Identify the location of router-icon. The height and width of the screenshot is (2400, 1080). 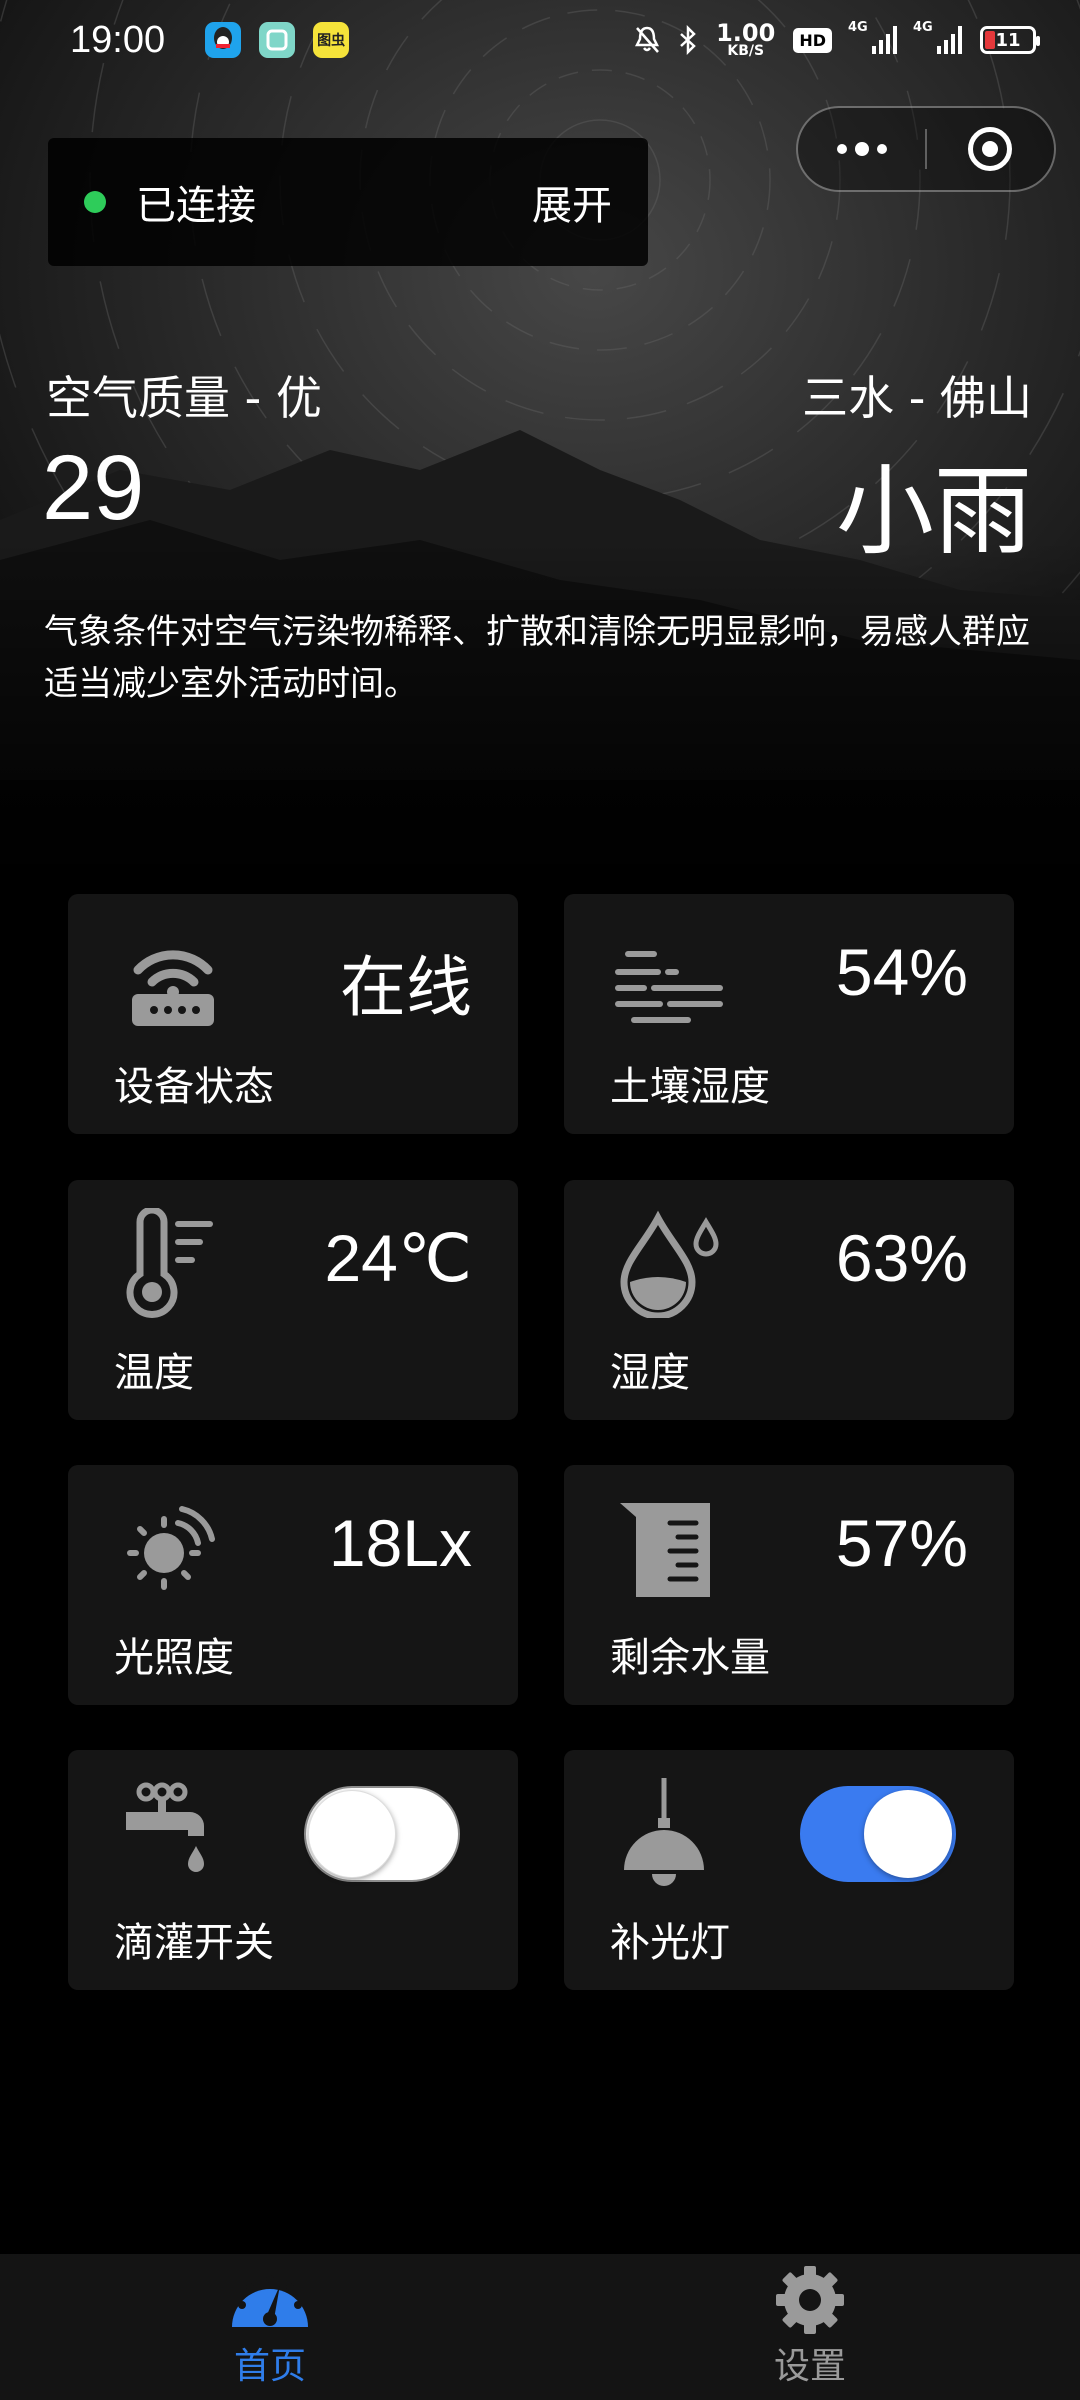
(173, 988).